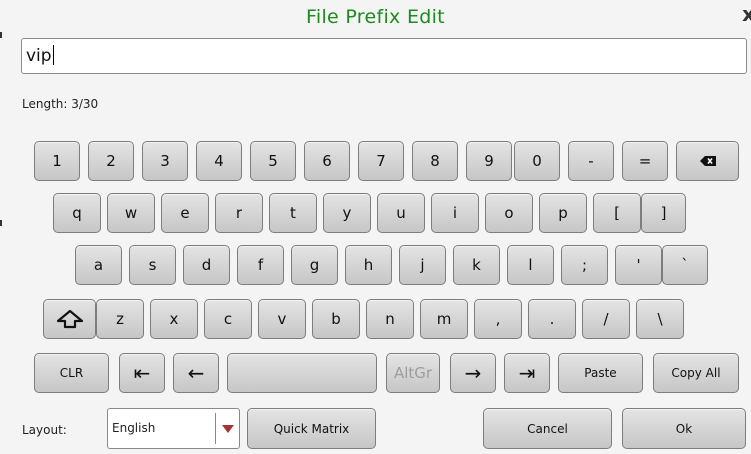 This screenshot has height=454, width=751. I want to click on key-9: 9, so click(489, 161).